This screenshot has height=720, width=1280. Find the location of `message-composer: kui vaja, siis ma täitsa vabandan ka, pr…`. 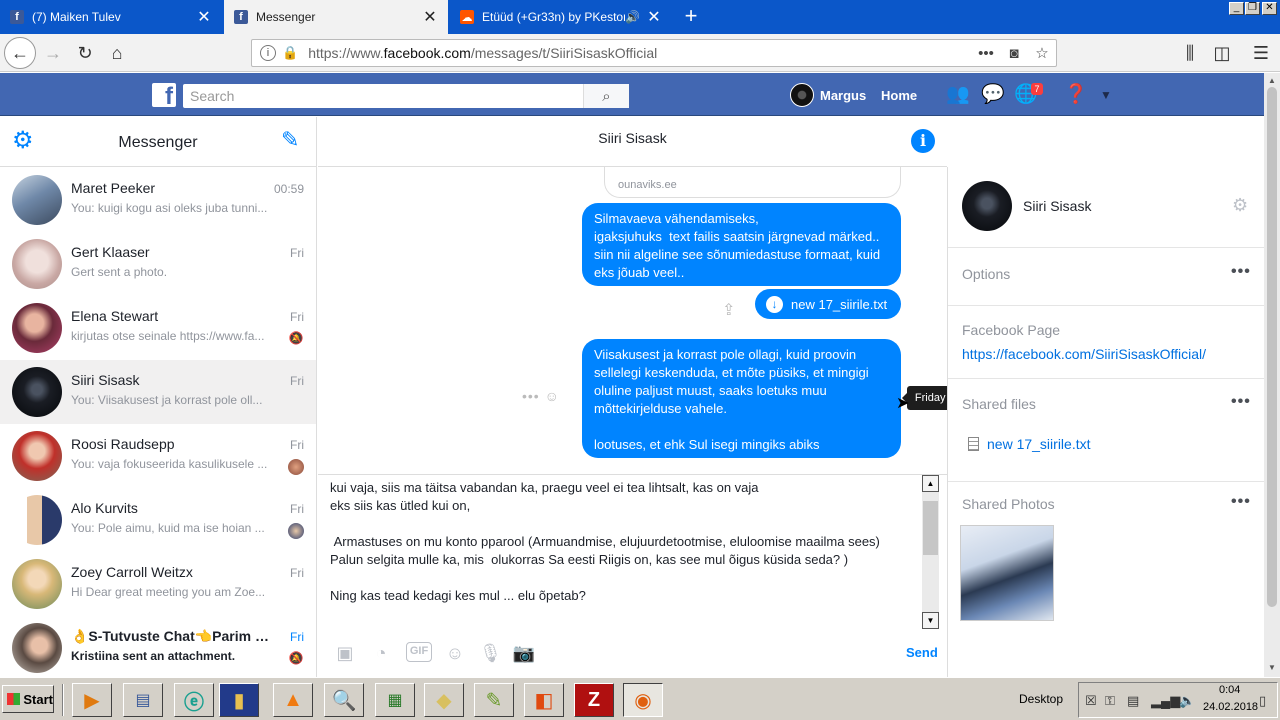

message-composer: kui vaja, siis ma täitsa vabandan ka, pr… is located at coordinates (632, 553).